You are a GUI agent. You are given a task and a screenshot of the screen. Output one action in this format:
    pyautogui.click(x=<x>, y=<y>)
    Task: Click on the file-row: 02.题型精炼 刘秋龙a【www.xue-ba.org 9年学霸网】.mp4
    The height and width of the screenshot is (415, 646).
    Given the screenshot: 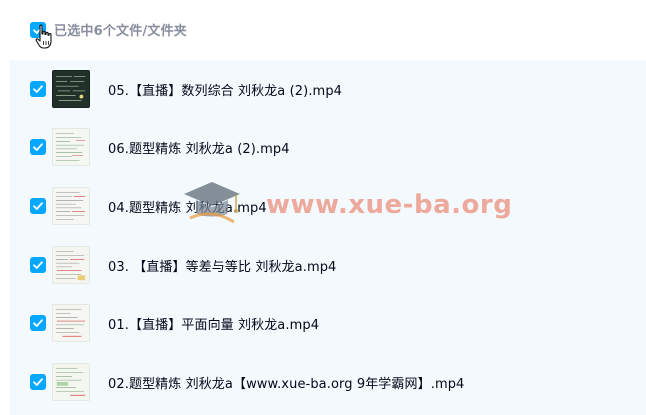 What is the action you would take?
    pyautogui.click(x=328, y=382)
    